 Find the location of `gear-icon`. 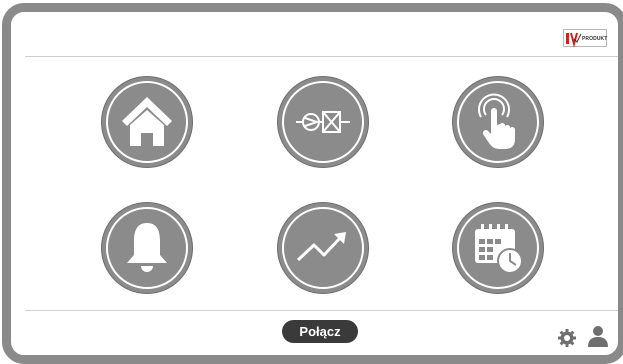

gear-icon is located at coordinates (567, 338).